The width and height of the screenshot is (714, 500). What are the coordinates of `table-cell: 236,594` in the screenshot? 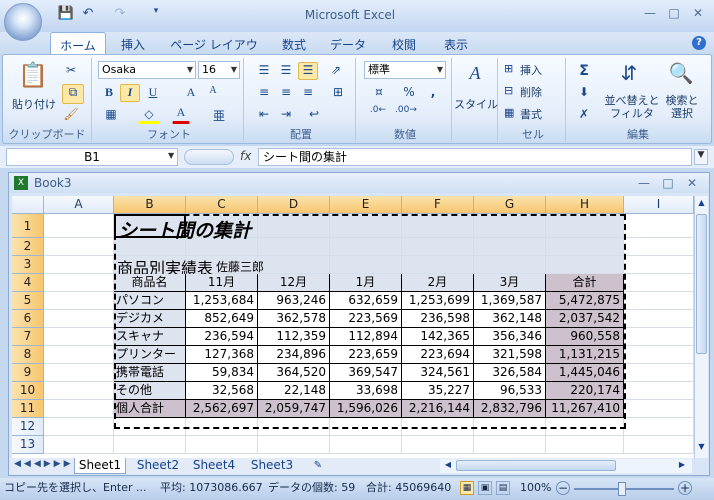 It's located at (222, 337).